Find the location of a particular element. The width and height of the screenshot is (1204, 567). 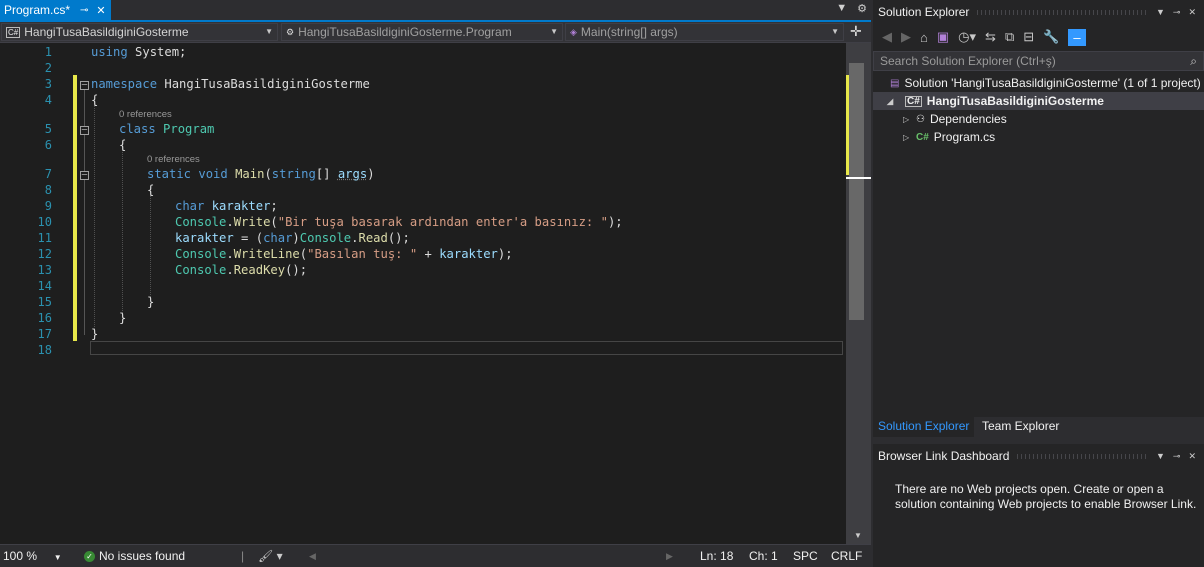

tab-solution-explorer: Solution Explorer is located at coordinates (924, 427).